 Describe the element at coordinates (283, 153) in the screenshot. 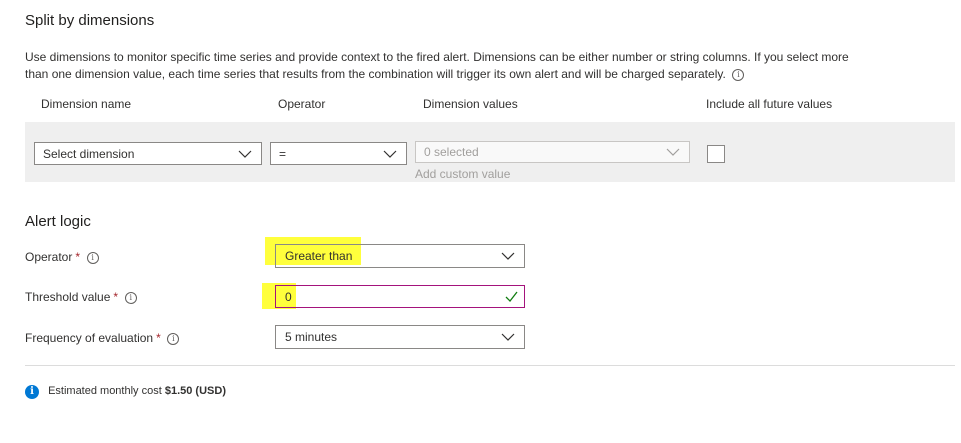

I see `operator-value: =` at that location.